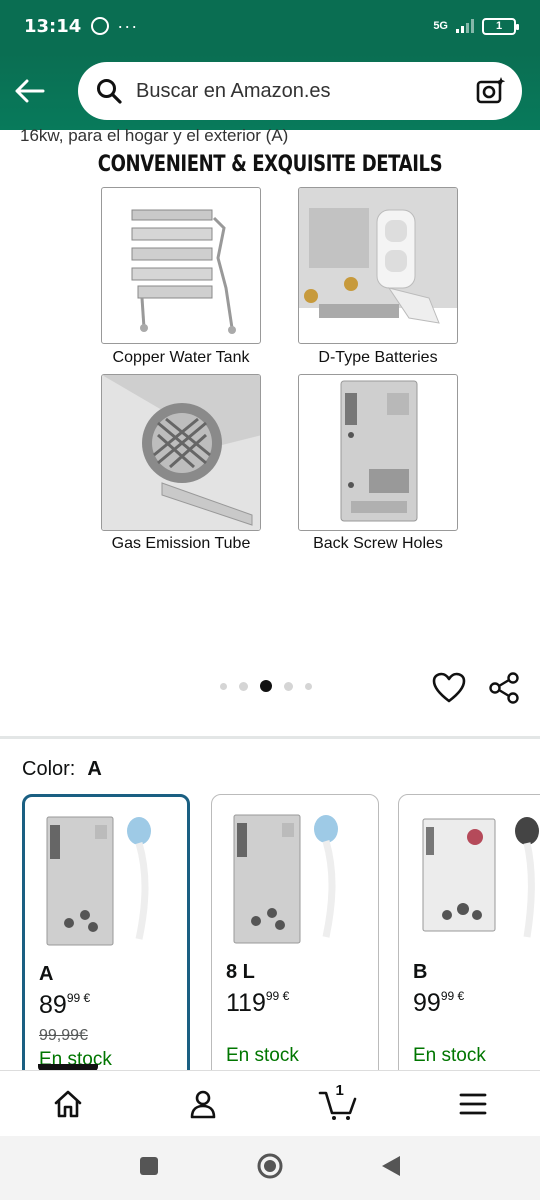 The width and height of the screenshot is (540, 1200). I want to click on variant-price: 11999 €, so click(257, 1003).